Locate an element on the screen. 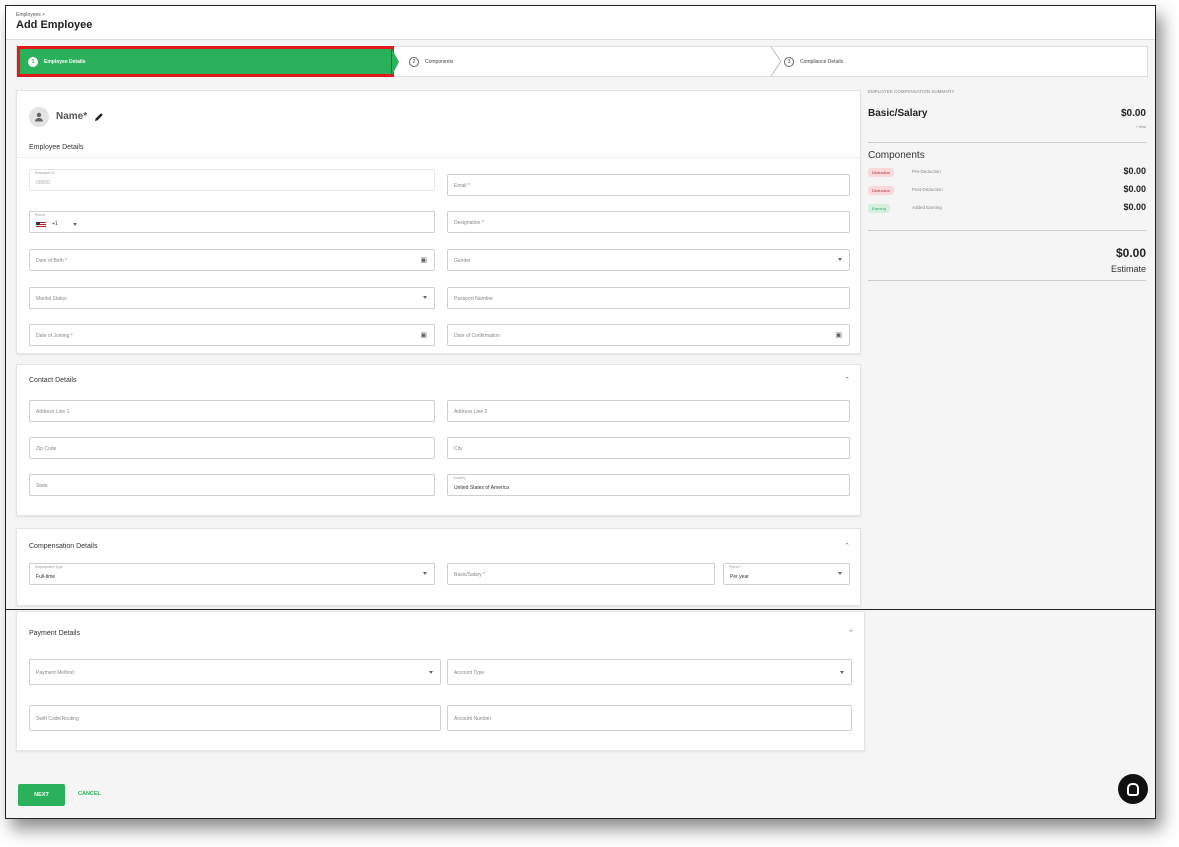 This screenshot has height=847, width=1179. account-number-field: Account Number is located at coordinates (649, 718).